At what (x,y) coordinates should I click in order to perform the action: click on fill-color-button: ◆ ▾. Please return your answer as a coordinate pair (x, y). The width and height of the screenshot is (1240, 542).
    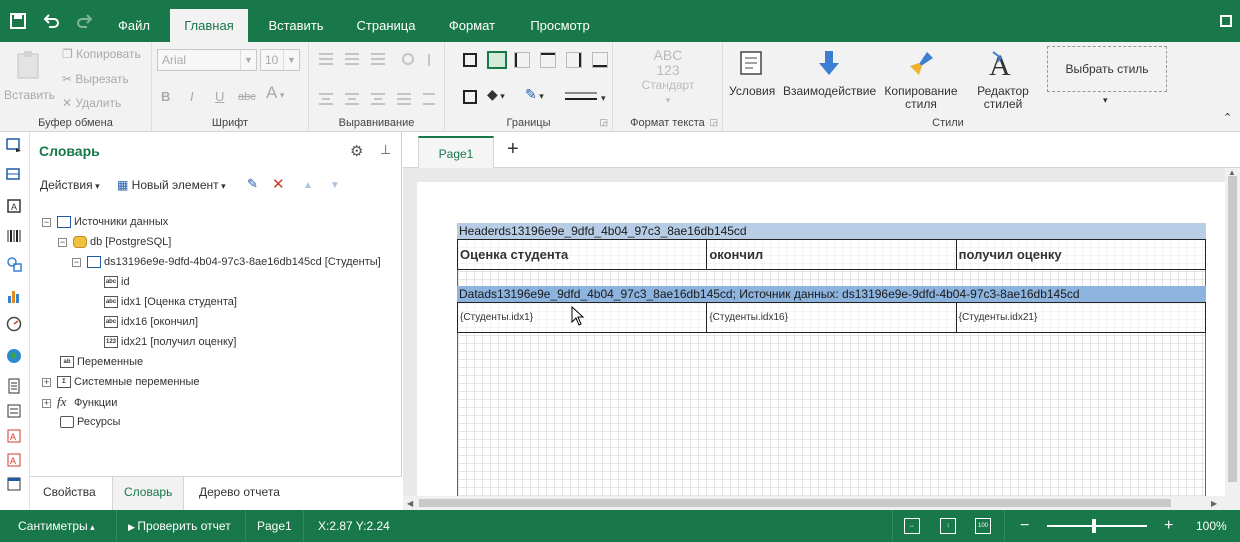
    Looking at the image, I should click on (496, 95).